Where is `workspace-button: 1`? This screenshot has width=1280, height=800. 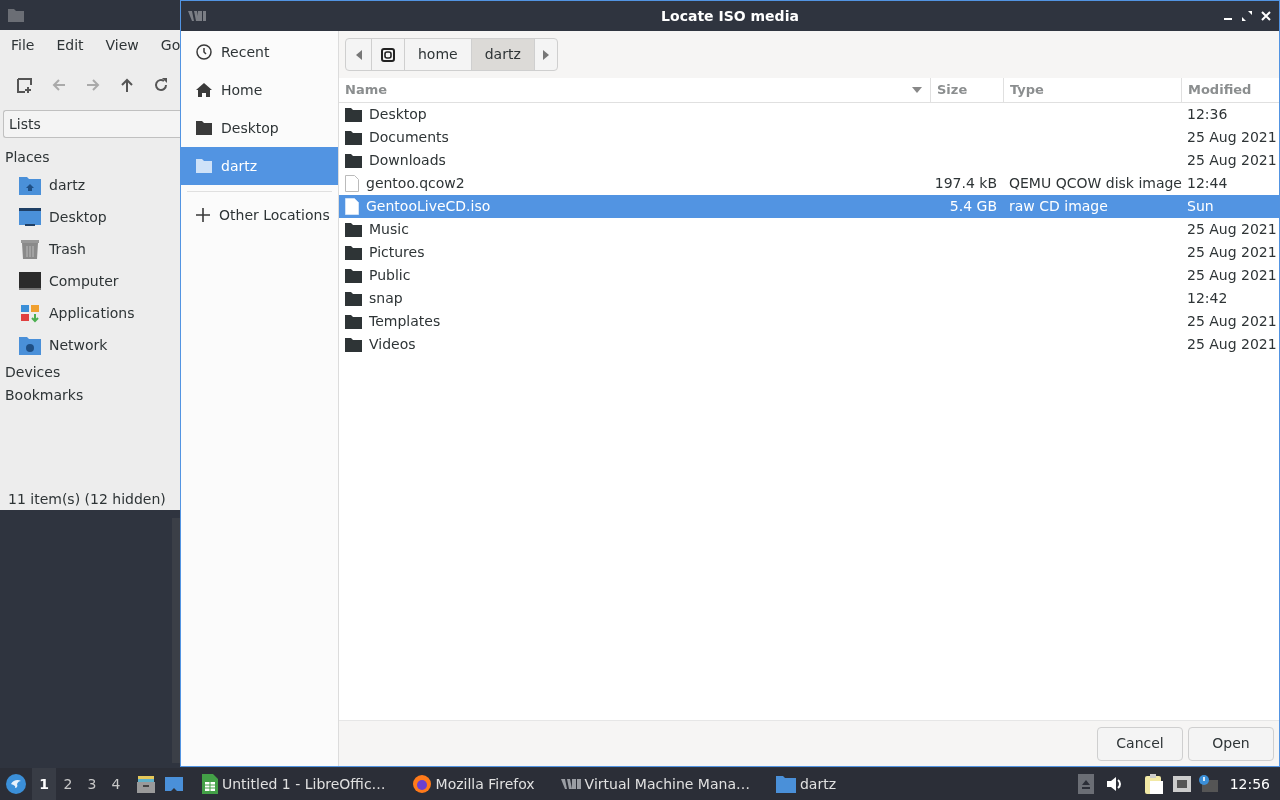 workspace-button: 1 is located at coordinates (44, 784).